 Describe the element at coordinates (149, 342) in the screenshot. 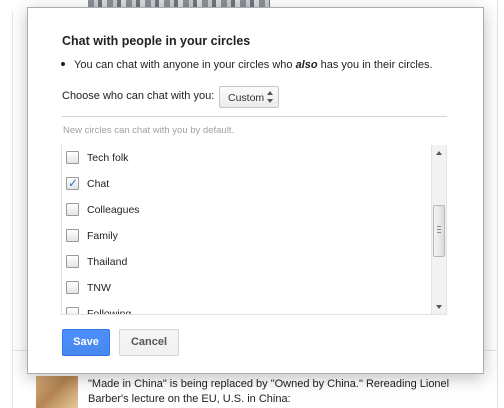

I see `cancel-button: Cancel` at that location.